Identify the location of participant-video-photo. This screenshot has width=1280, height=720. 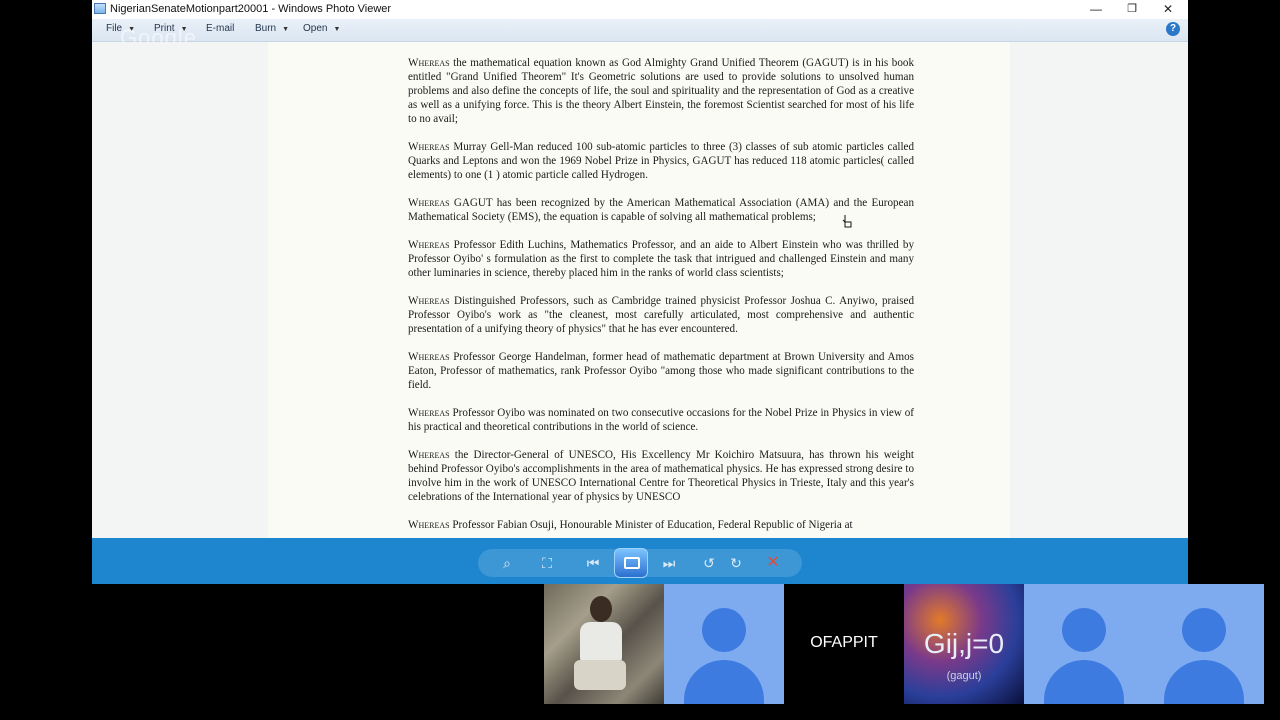
(604, 644).